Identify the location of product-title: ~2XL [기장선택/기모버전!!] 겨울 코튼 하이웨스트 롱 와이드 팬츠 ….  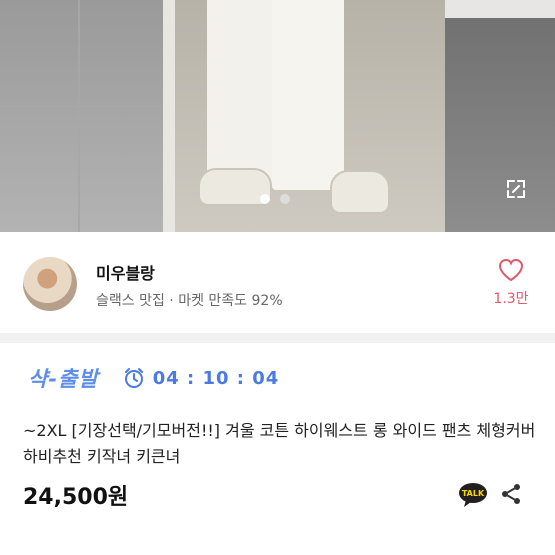
(279, 443).